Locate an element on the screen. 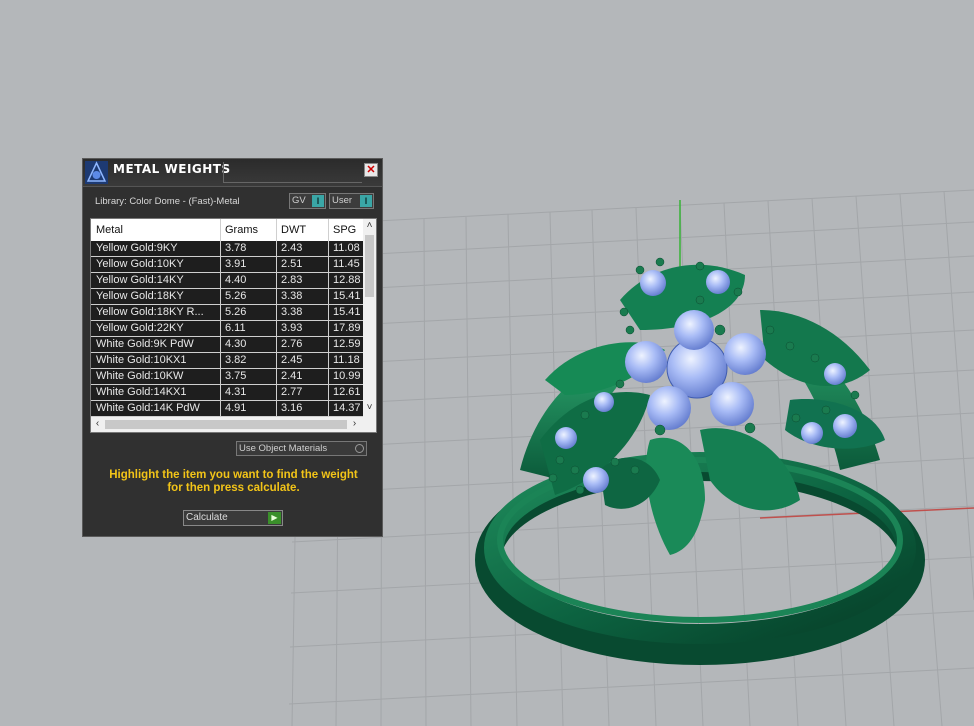 This screenshot has width=974, height=726. grams-cell: 3.91 is located at coordinates (236, 264).